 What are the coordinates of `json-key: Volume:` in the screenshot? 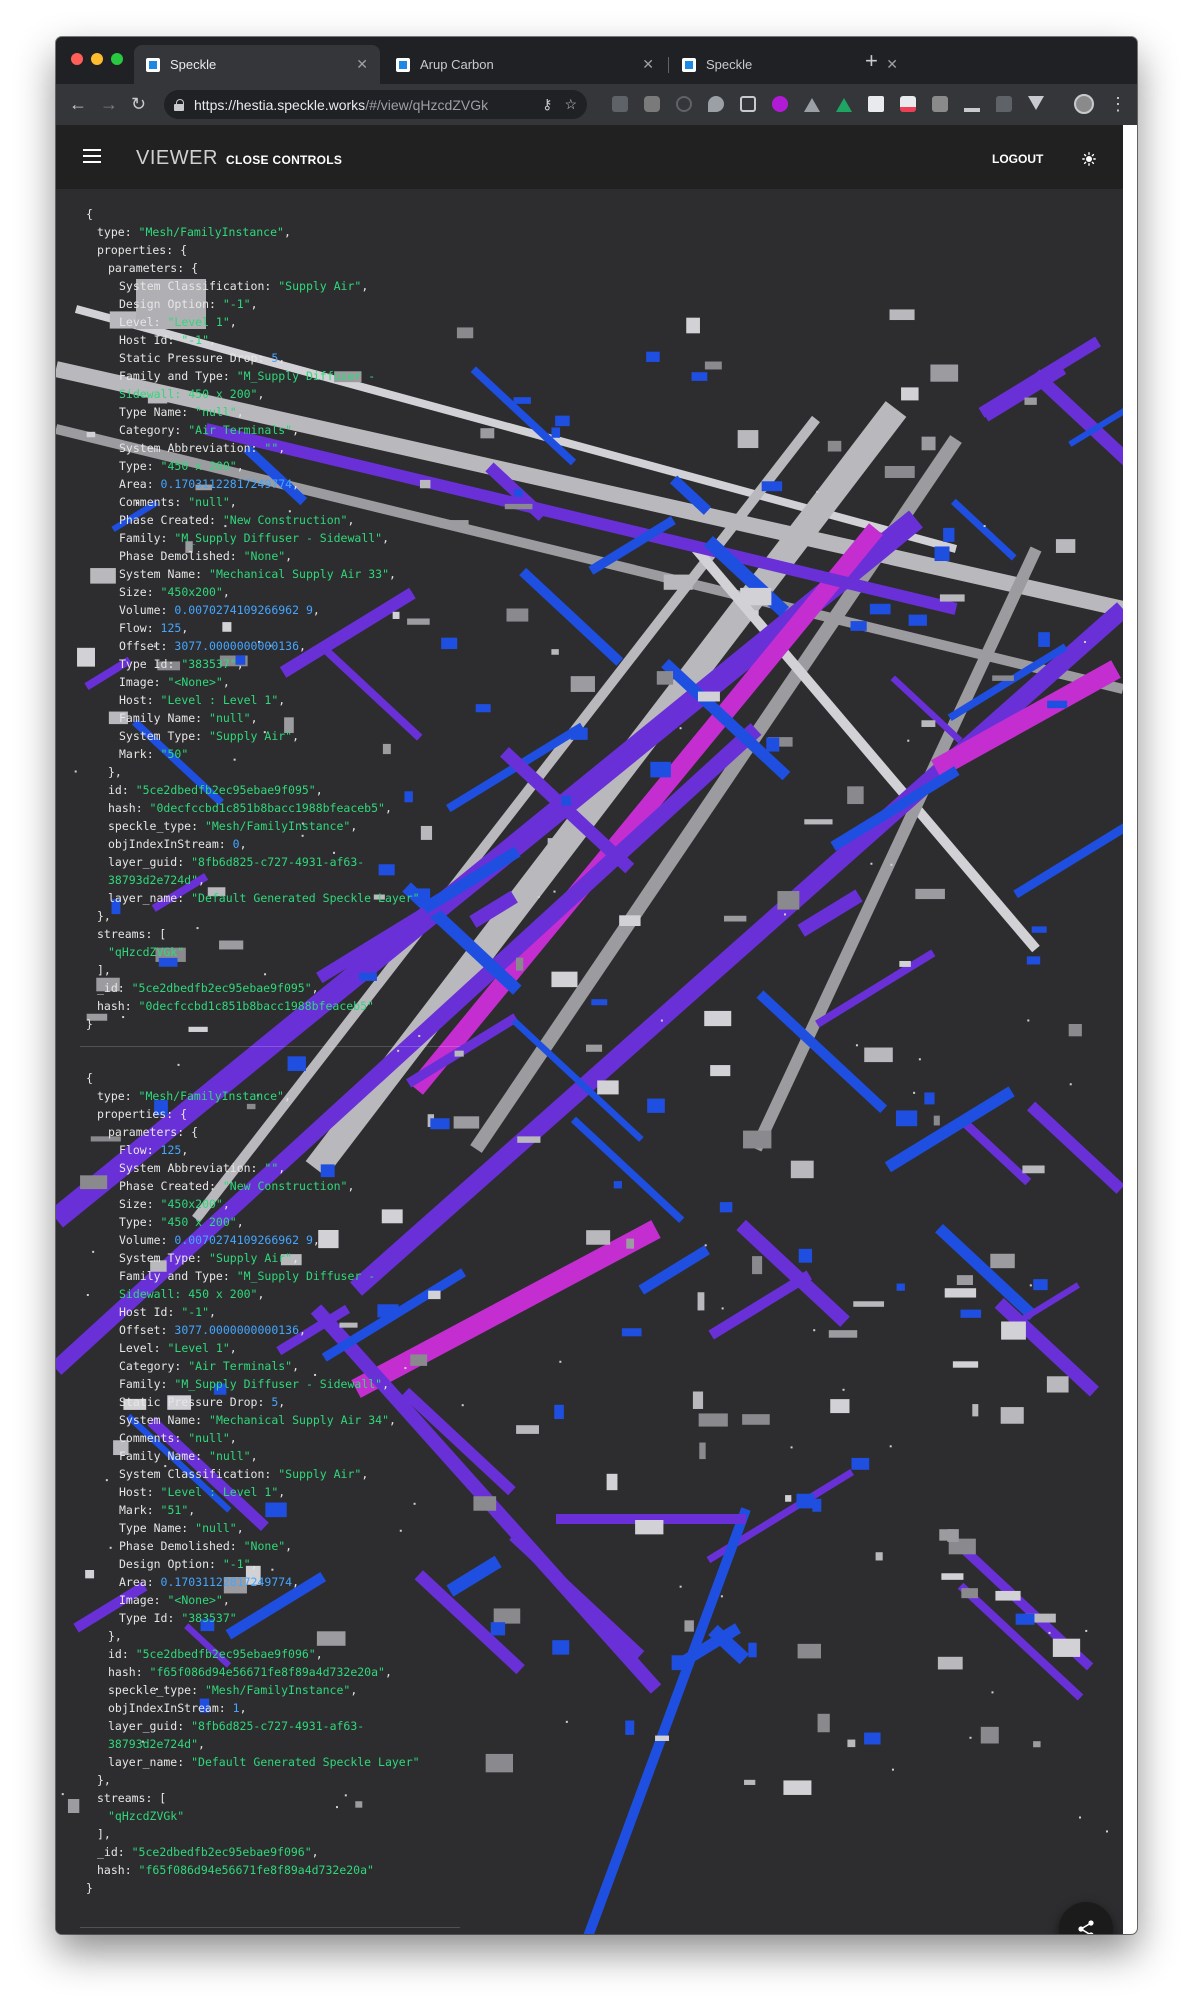 It's located at (147, 1240).